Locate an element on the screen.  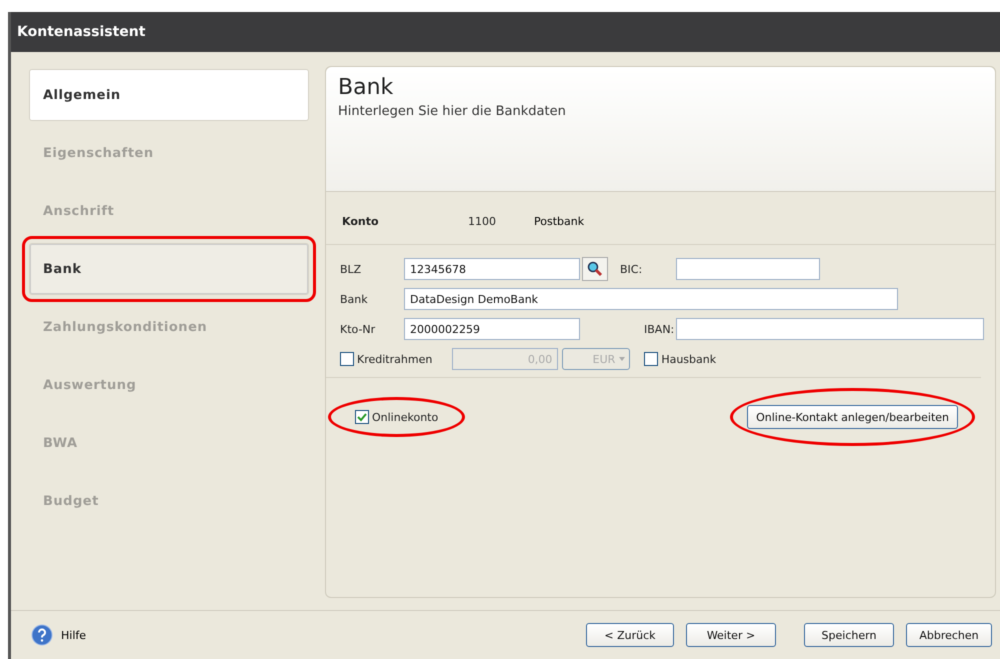
hausbank-checkbox: Hausbank is located at coordinates (680, 359).